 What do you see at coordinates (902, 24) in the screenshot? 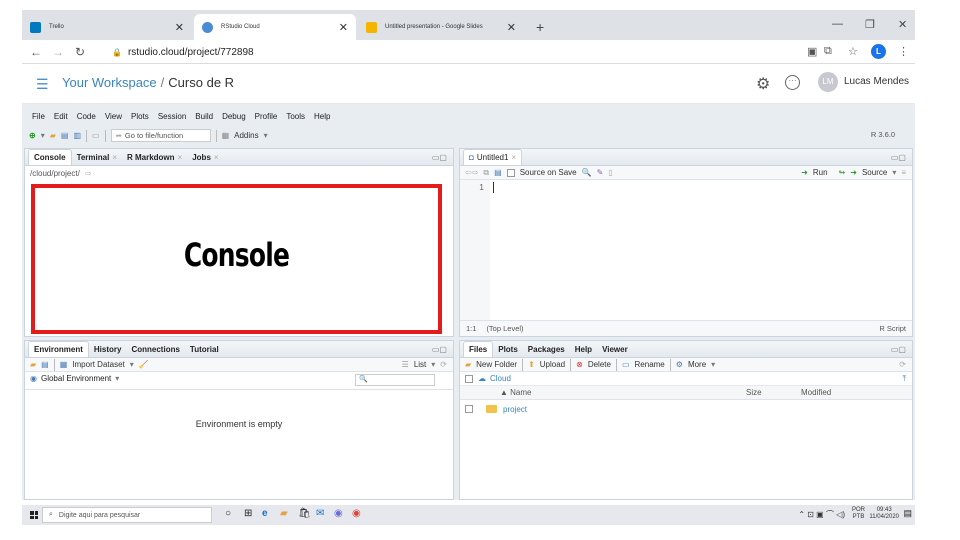
I see `close-window-button: ✕` at bounding box center [902, 24].